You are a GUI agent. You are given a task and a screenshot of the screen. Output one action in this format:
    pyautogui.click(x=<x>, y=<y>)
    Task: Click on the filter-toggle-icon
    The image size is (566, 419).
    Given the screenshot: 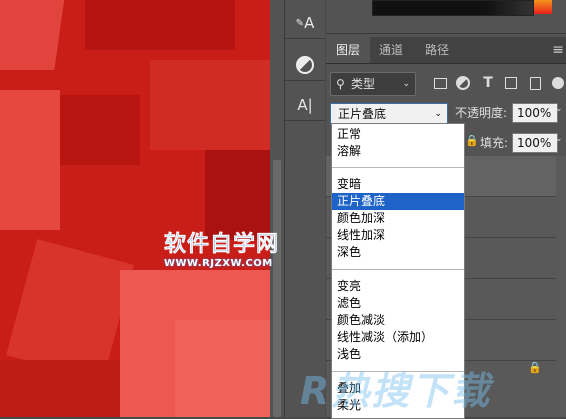 What is the action you would take?
    pyautogui.click(x=558, y=83)
    